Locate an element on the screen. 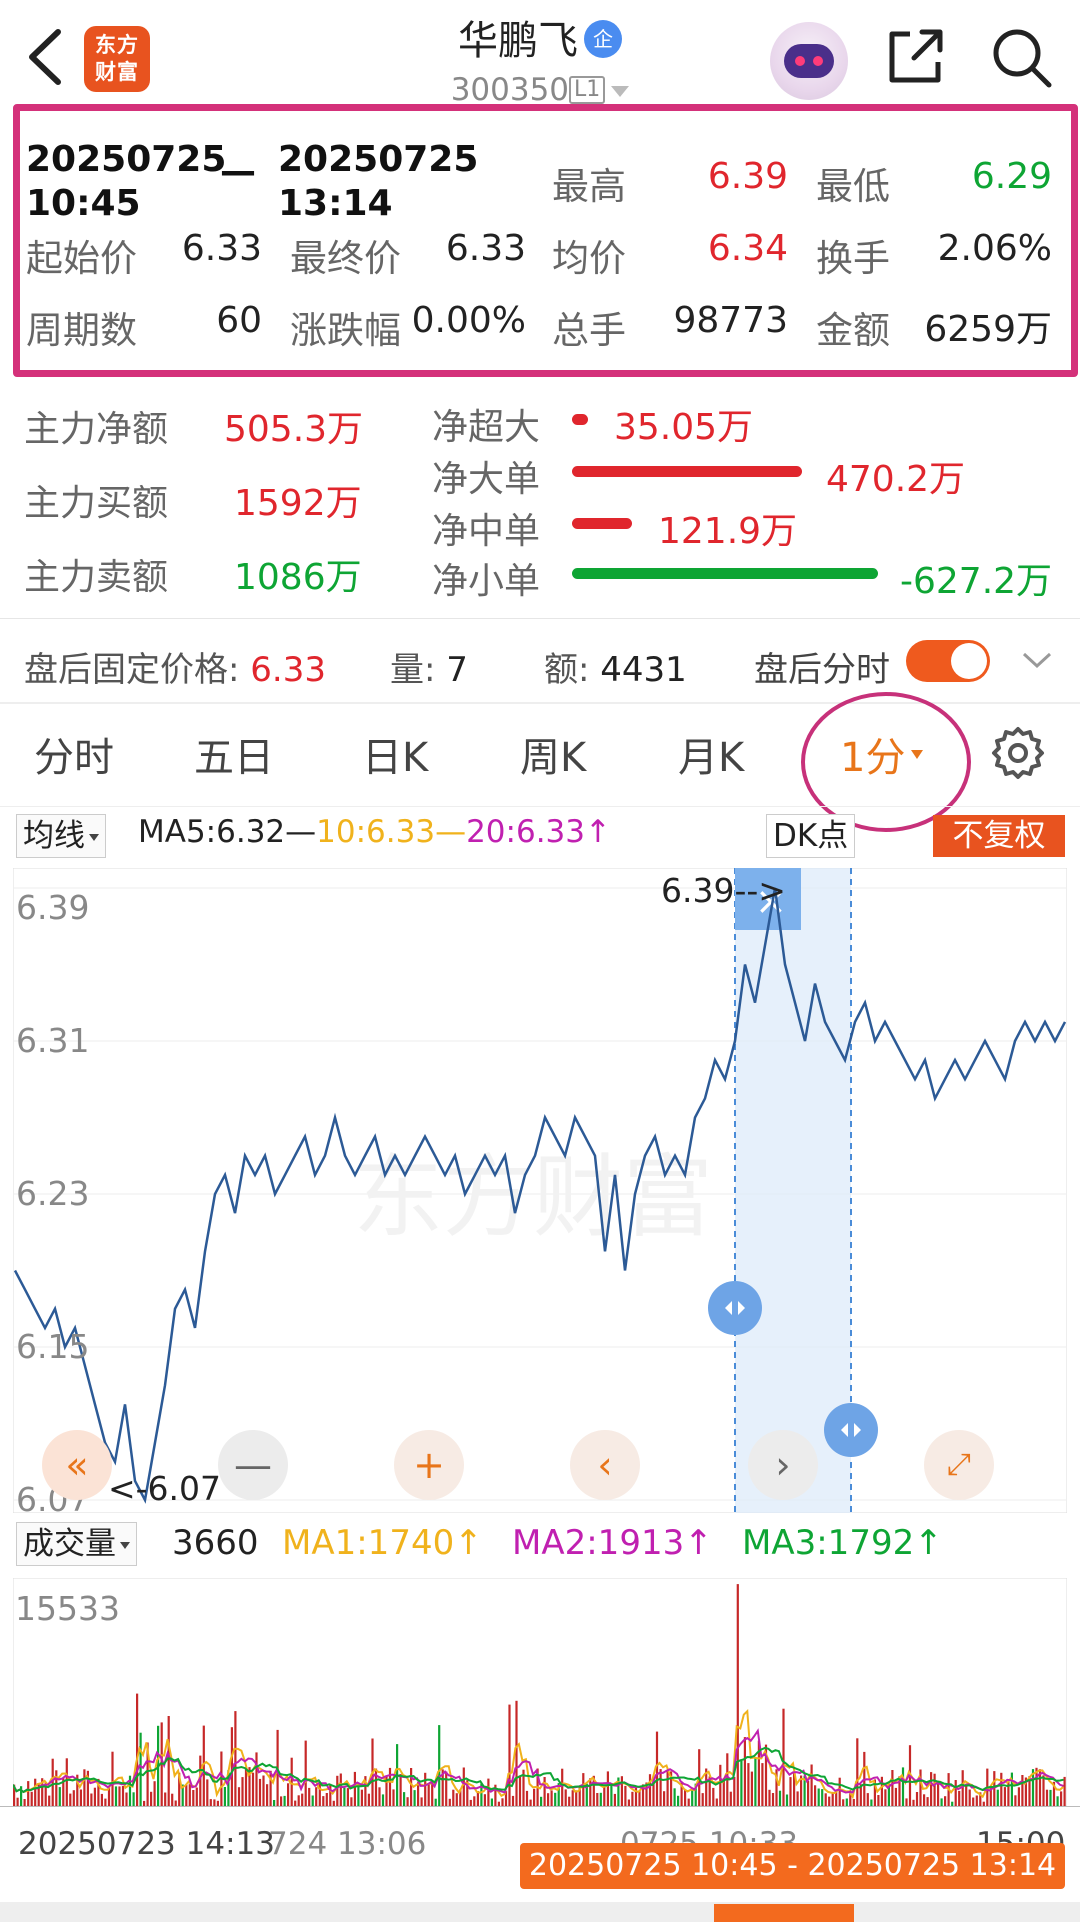 The image size is (1080, 1922). volume-ma2: MA2:1913↑ is located at coordinates (612, 1543).